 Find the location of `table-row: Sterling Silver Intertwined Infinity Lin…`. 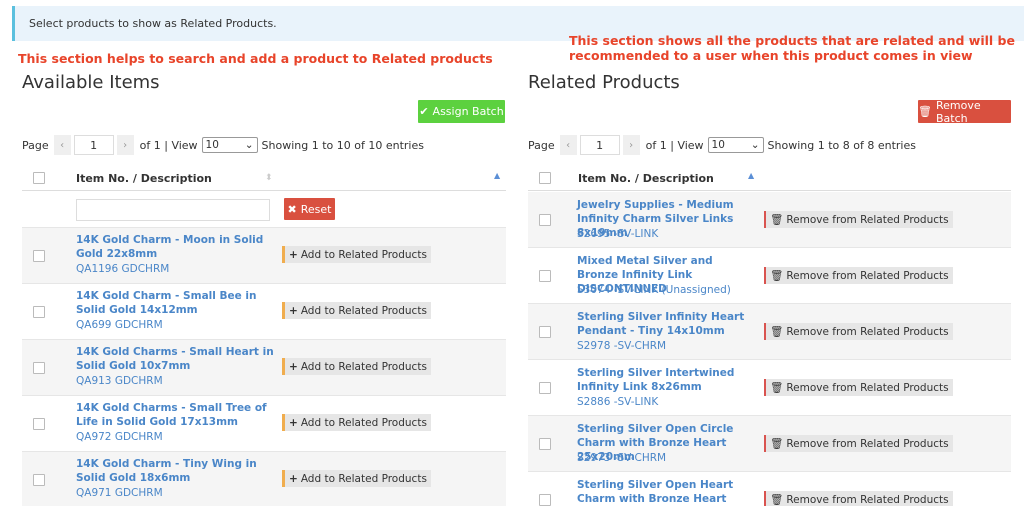

table-row: Sterling Silver Intertwined Infinity Lin… is located at coordinates (769, 388).